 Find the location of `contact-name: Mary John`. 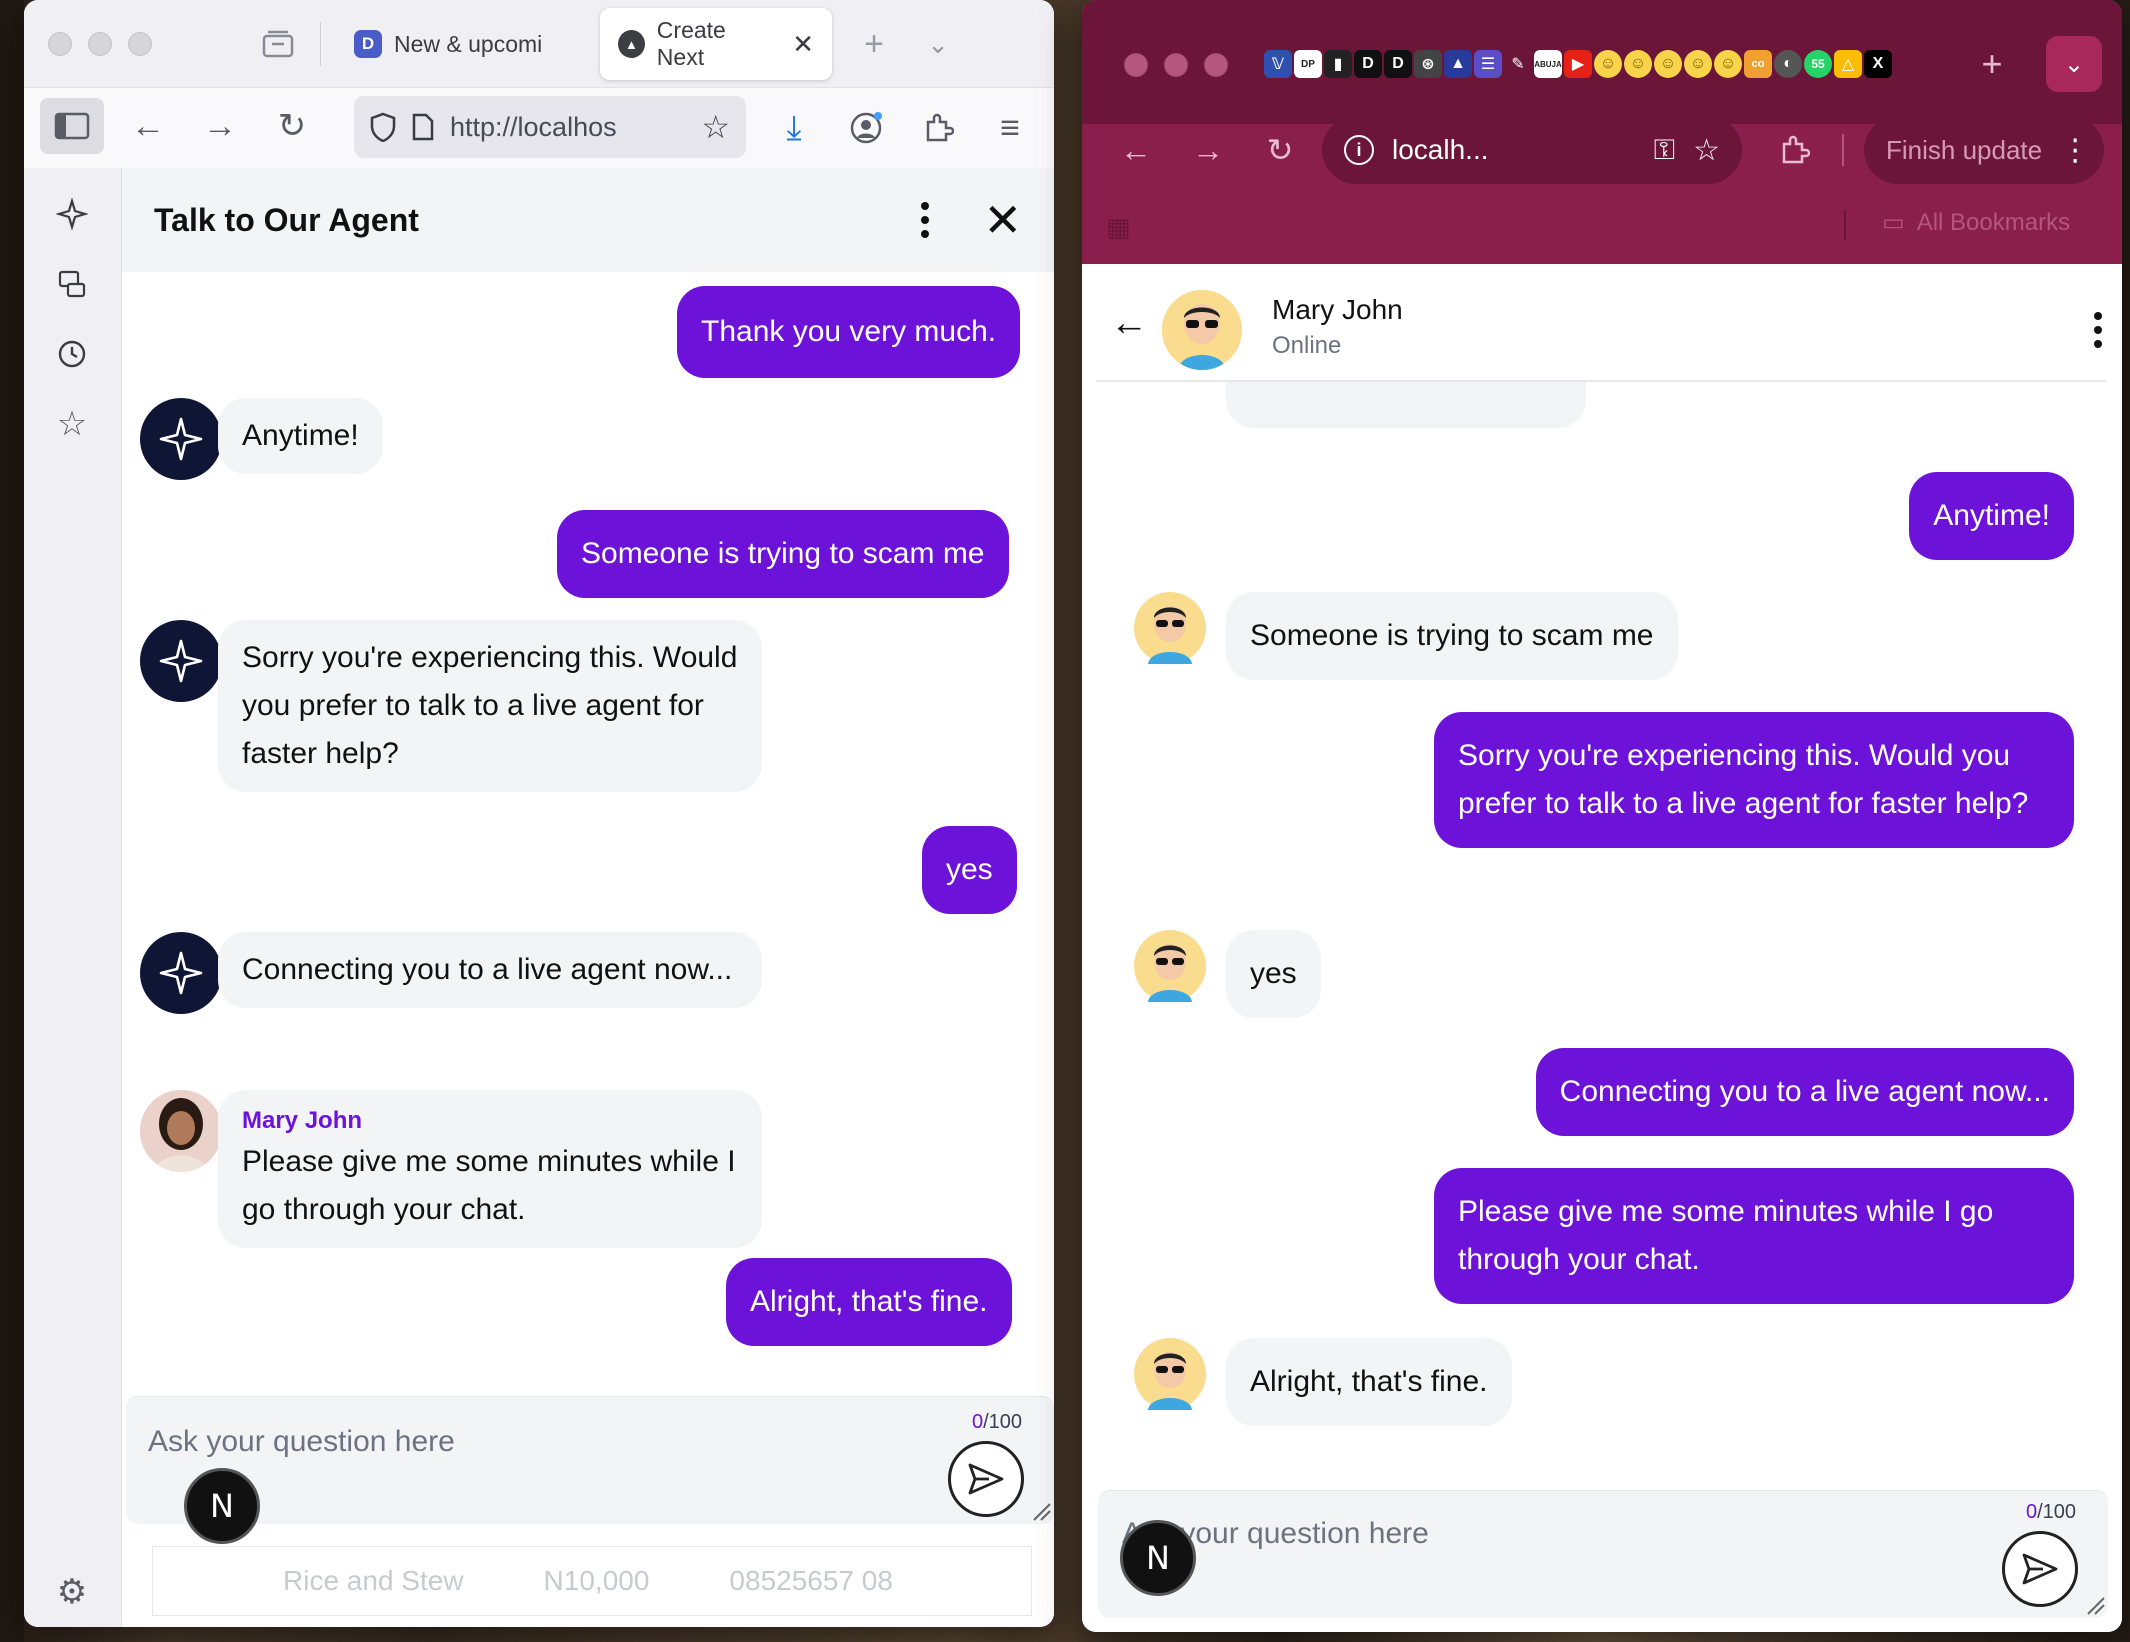

contact-name: Mary John is located at coordinates (1337, 309).